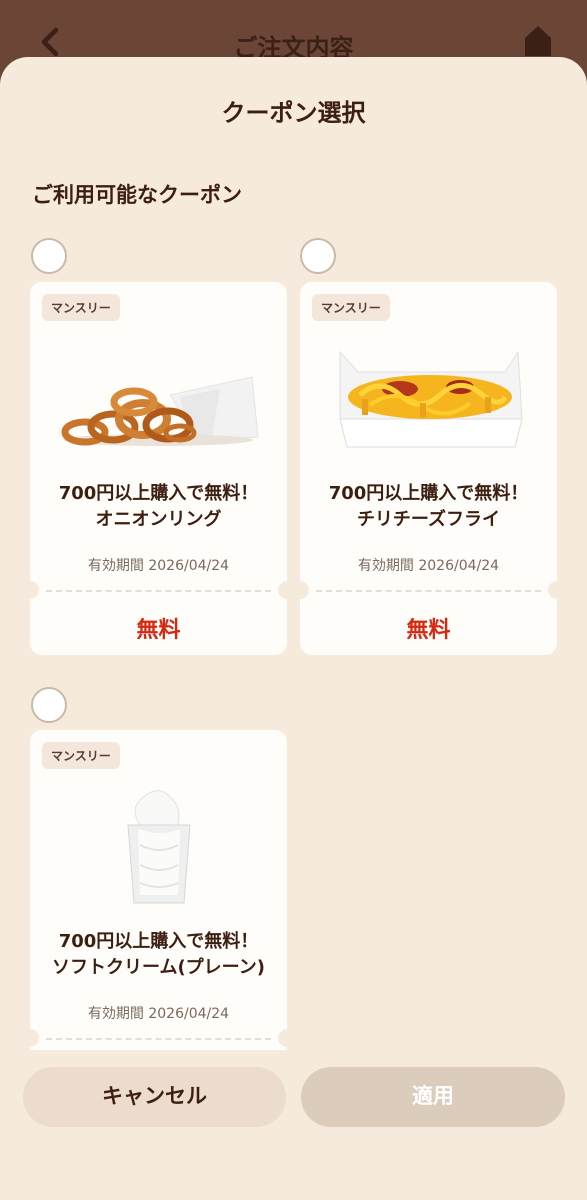  What do you see at coordinates (433, 1097) in the screenshot?
I see `apply-button: 適用` at bounding box center [433, 1097].